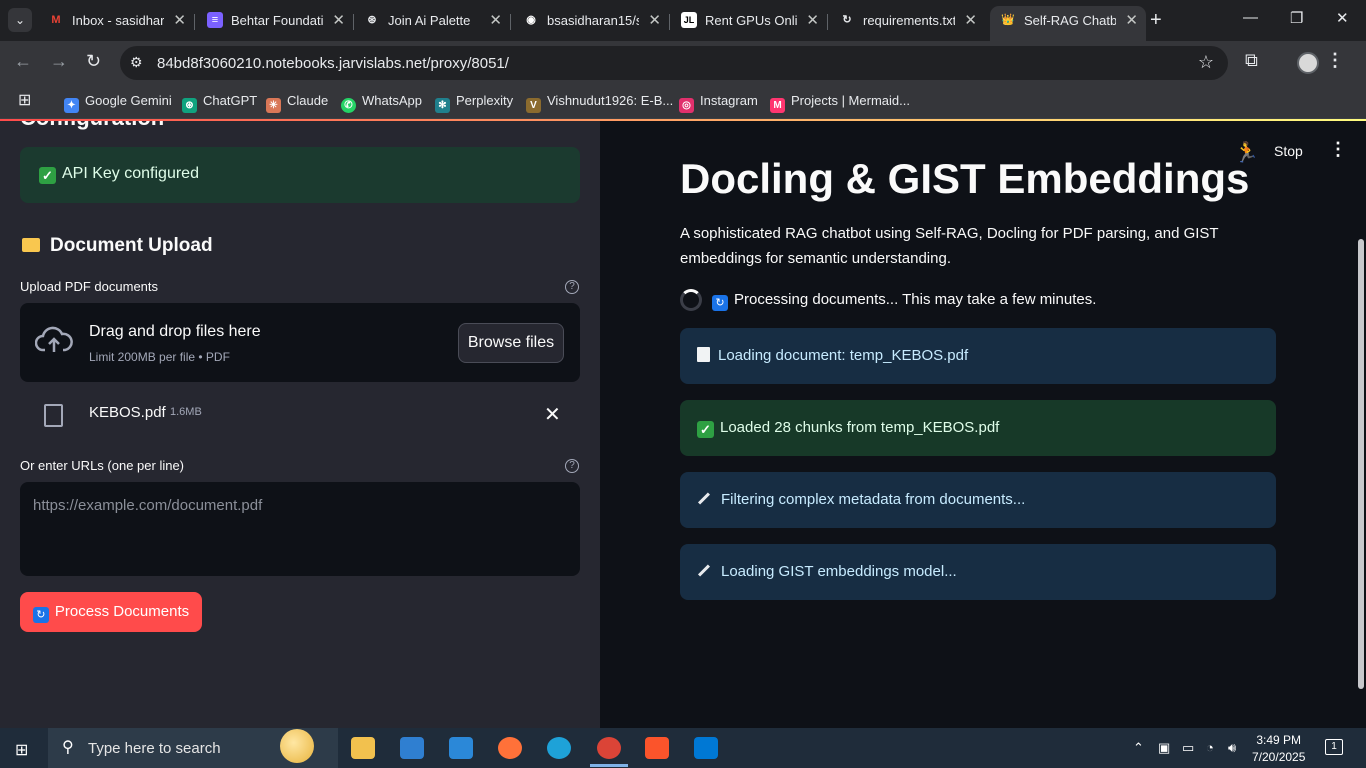  Describe the element at coordinates (1342, 18) in the screenshot. I see `close-window-icon: ✕` at that location.